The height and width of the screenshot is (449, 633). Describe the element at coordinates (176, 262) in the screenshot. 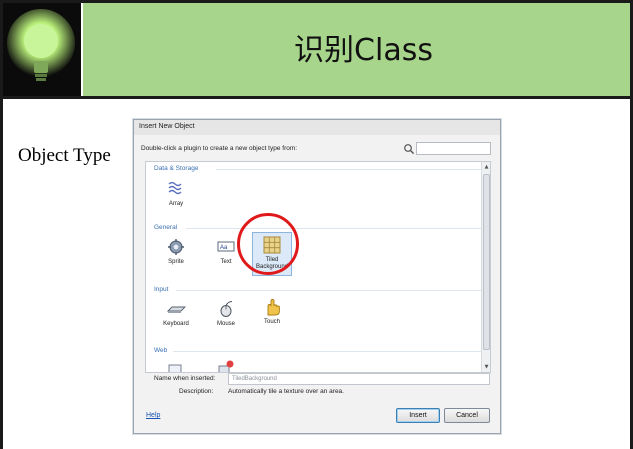

I see `plugin-label: Sprite` at that location.